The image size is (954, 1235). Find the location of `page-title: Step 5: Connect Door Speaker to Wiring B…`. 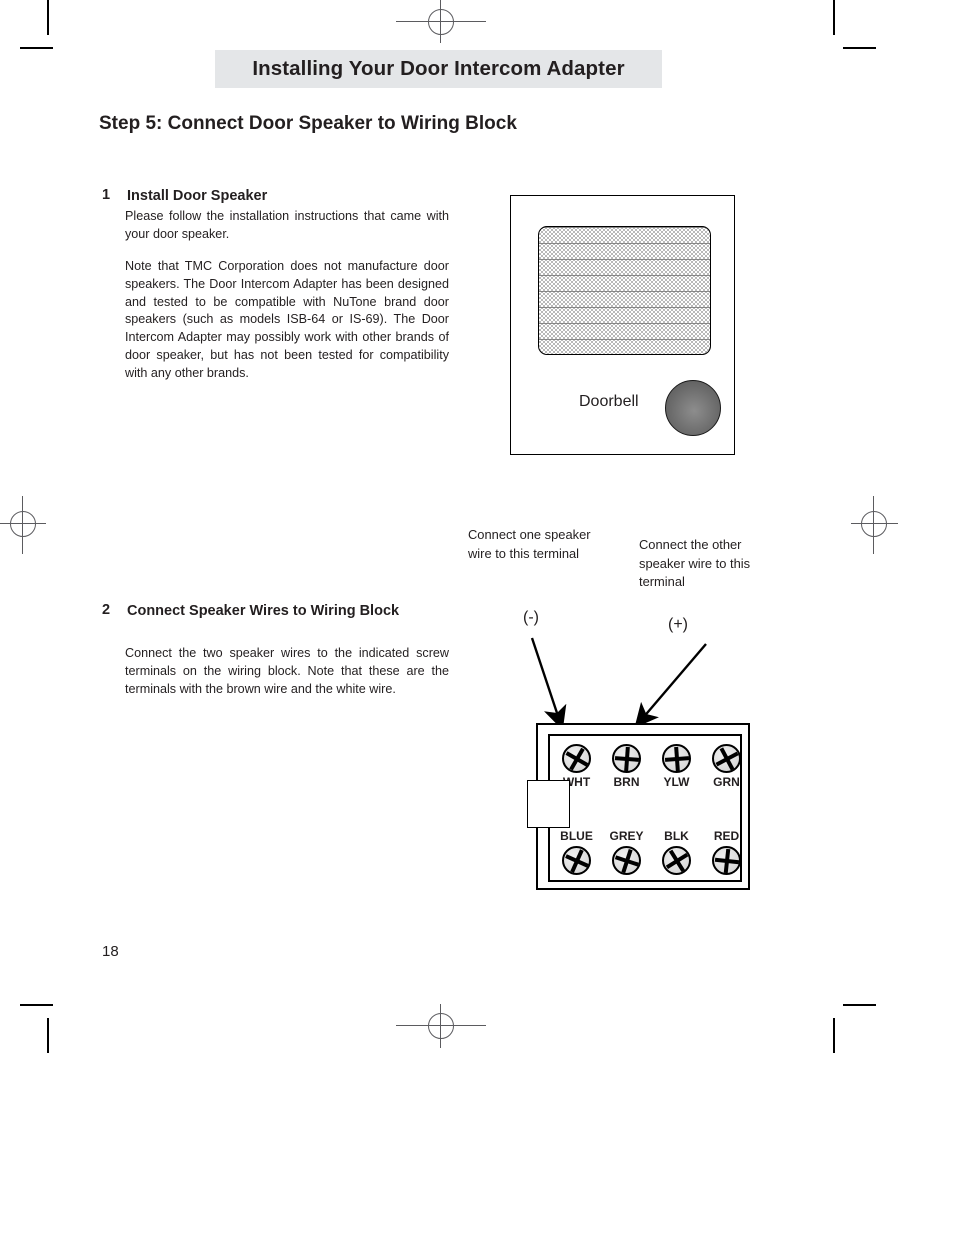

page-title: Step 5: Connect Door Speaker to Wiring B… is located at coordinates (308, 123).